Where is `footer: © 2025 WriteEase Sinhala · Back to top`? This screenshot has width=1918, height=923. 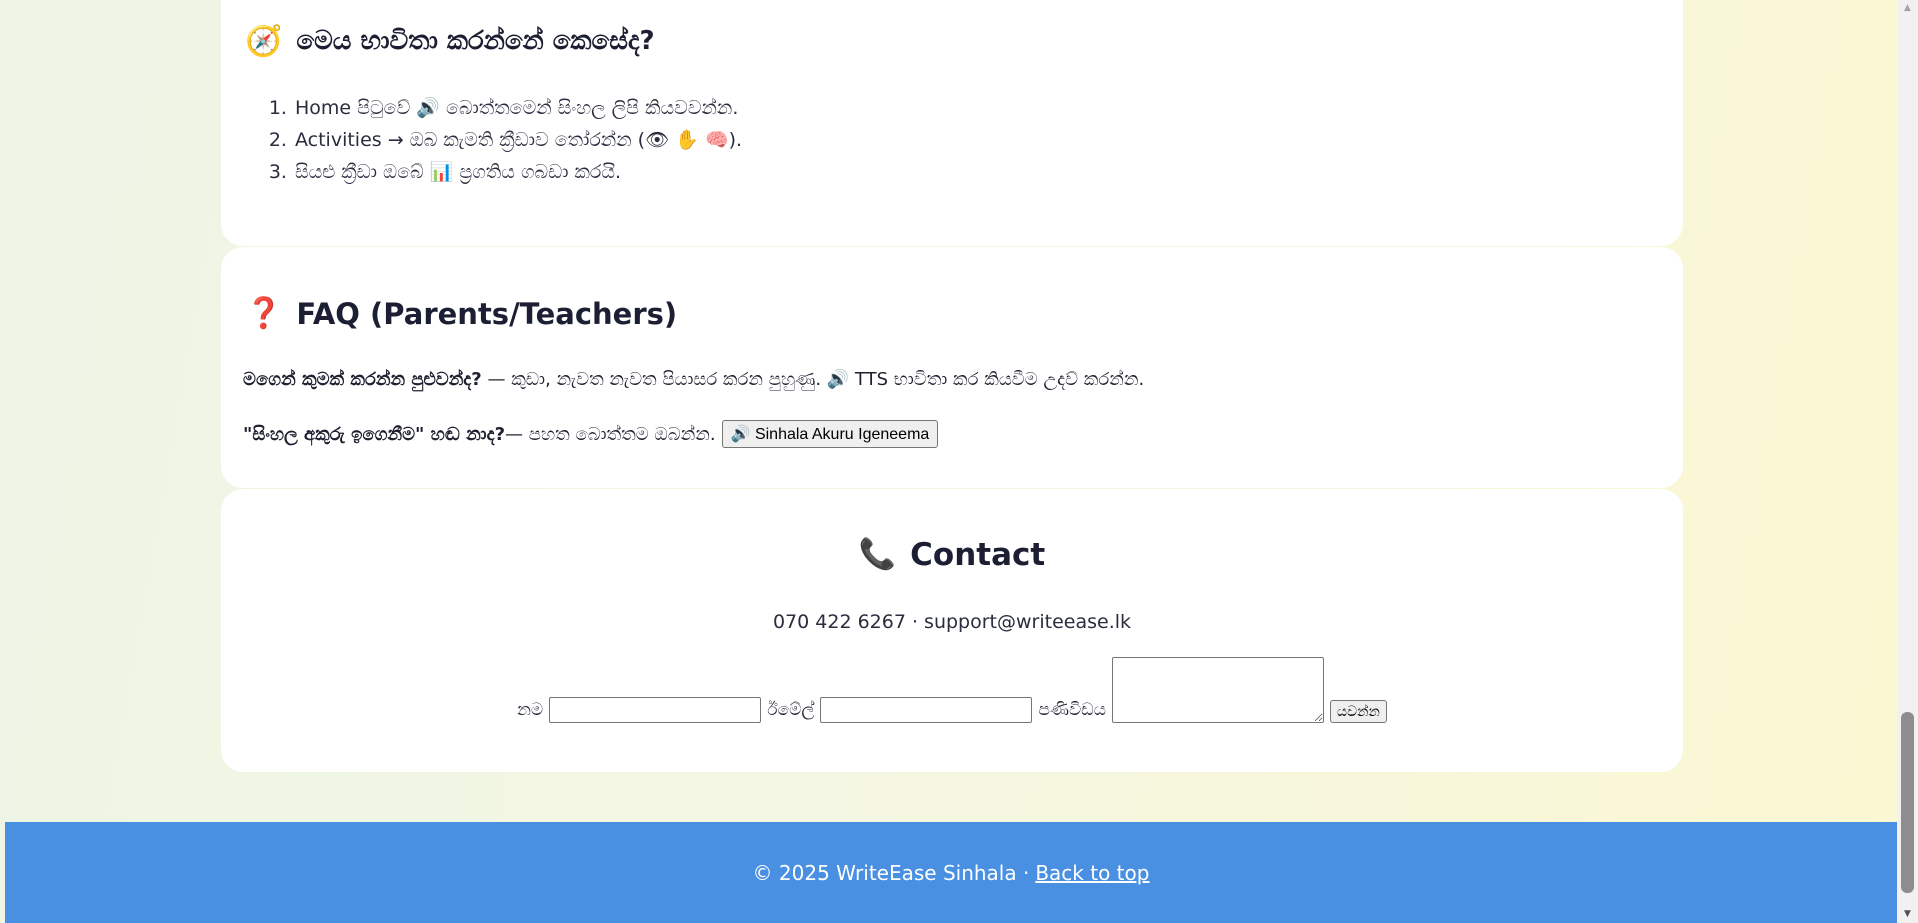
footer: © 2025 WriteEase Sinhala · Back to top is located at coordinates (951, 872).